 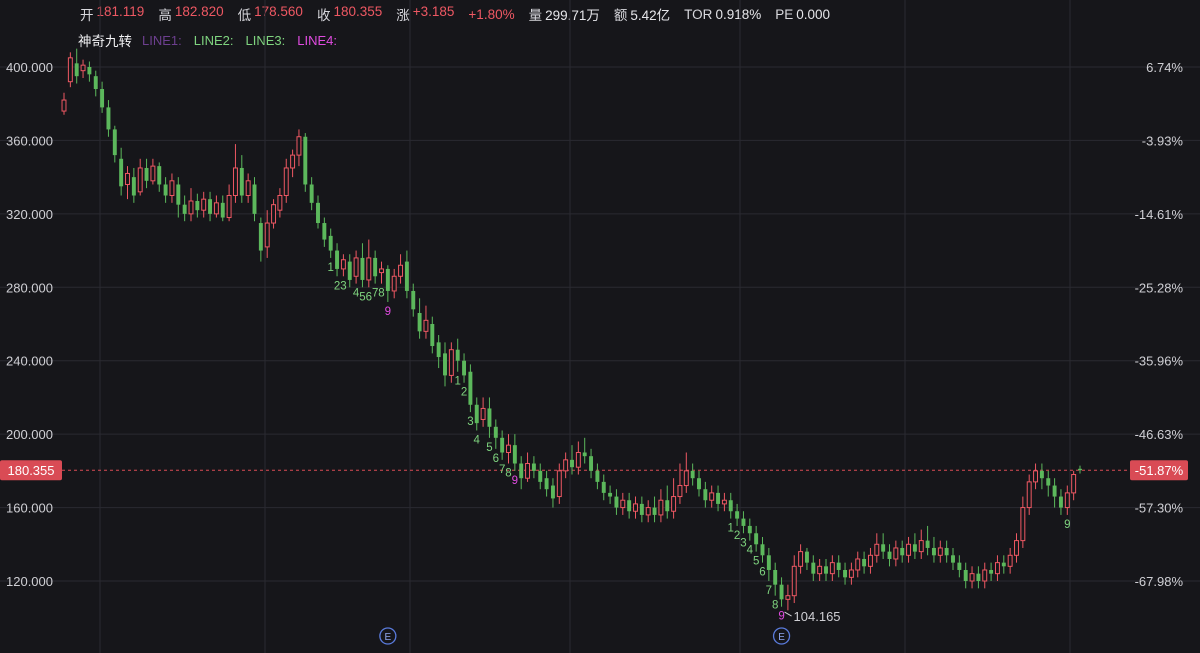 I want to click on y-tick-left: 240.000, so click(x=29, y=361).